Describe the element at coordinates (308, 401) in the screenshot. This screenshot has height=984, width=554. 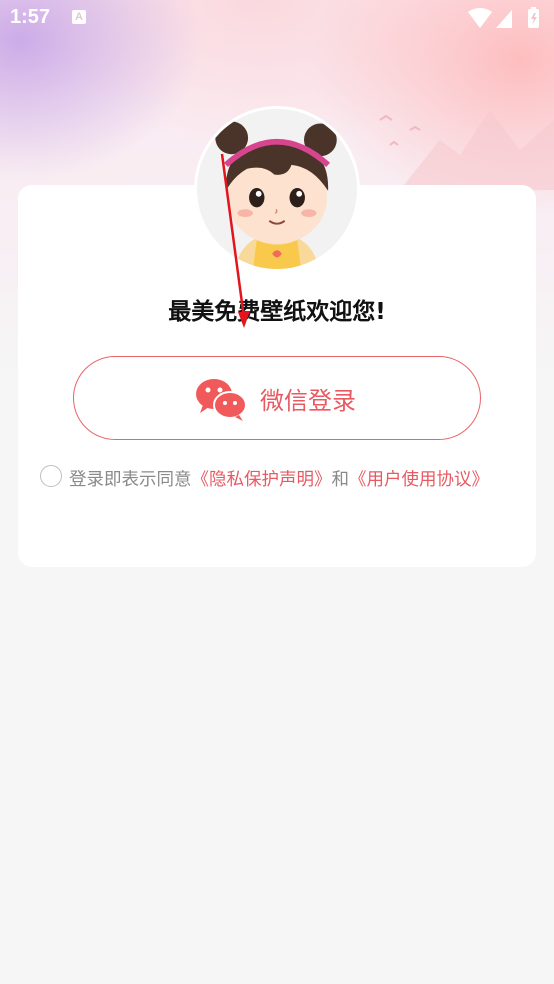
I see `wechat-login-label: 微信登录` at that location.